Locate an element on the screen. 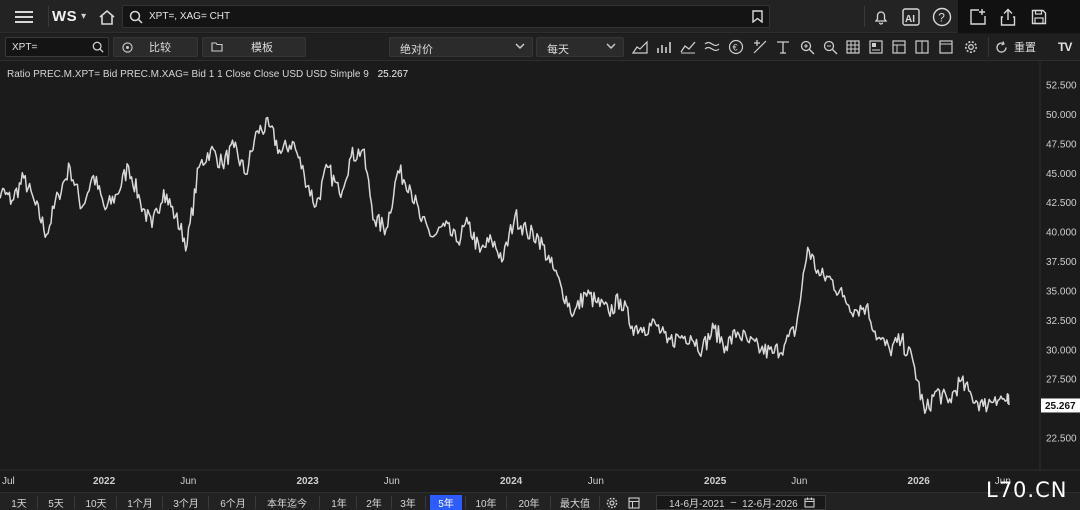 This screenshot has height=510, width=1080. drawing-button is located at coordinates (760, 47).